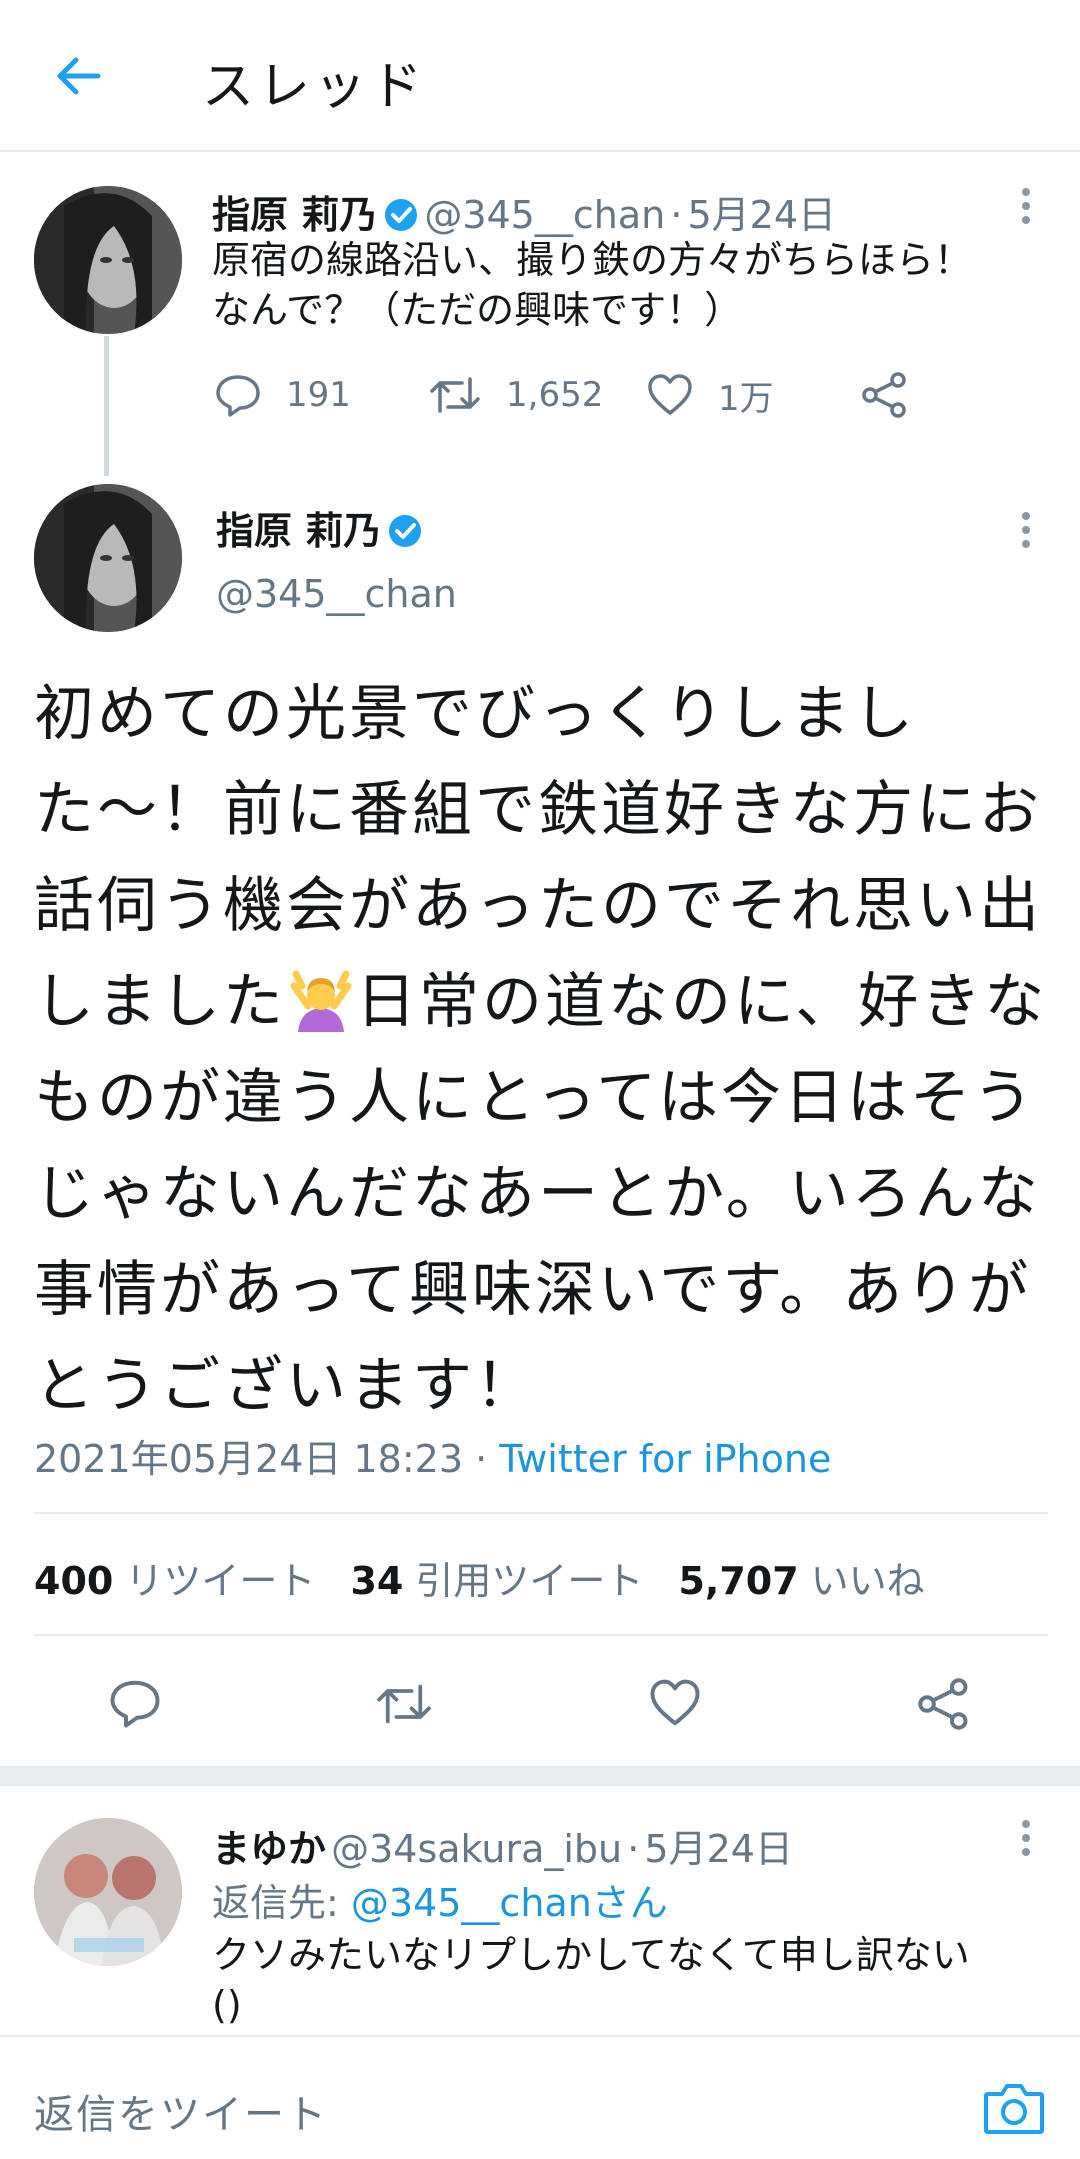 The image size is (1080, 2159). Describe the element at coordinates (1014, 2108) in the screenshot. I see `camera-icon` at that location.